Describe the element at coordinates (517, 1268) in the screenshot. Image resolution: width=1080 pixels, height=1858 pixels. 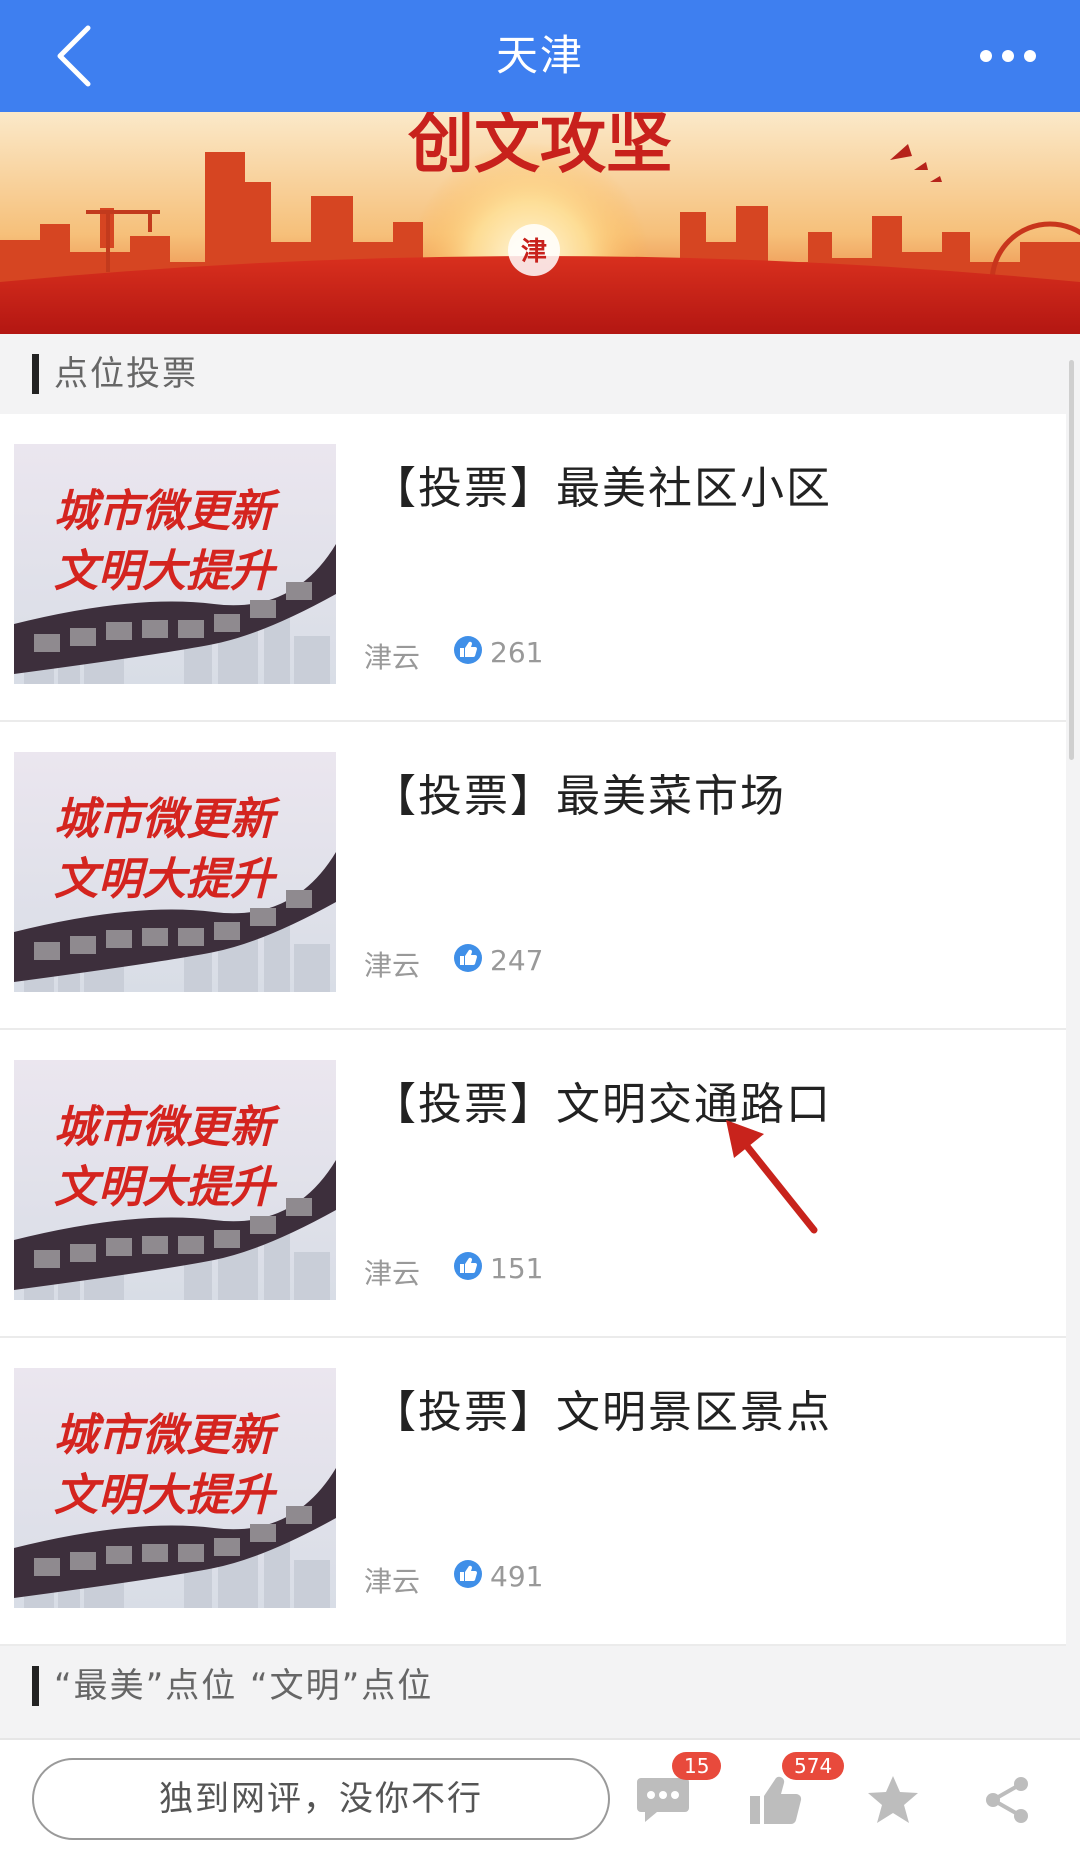
I see `like-count: 151` at that location.